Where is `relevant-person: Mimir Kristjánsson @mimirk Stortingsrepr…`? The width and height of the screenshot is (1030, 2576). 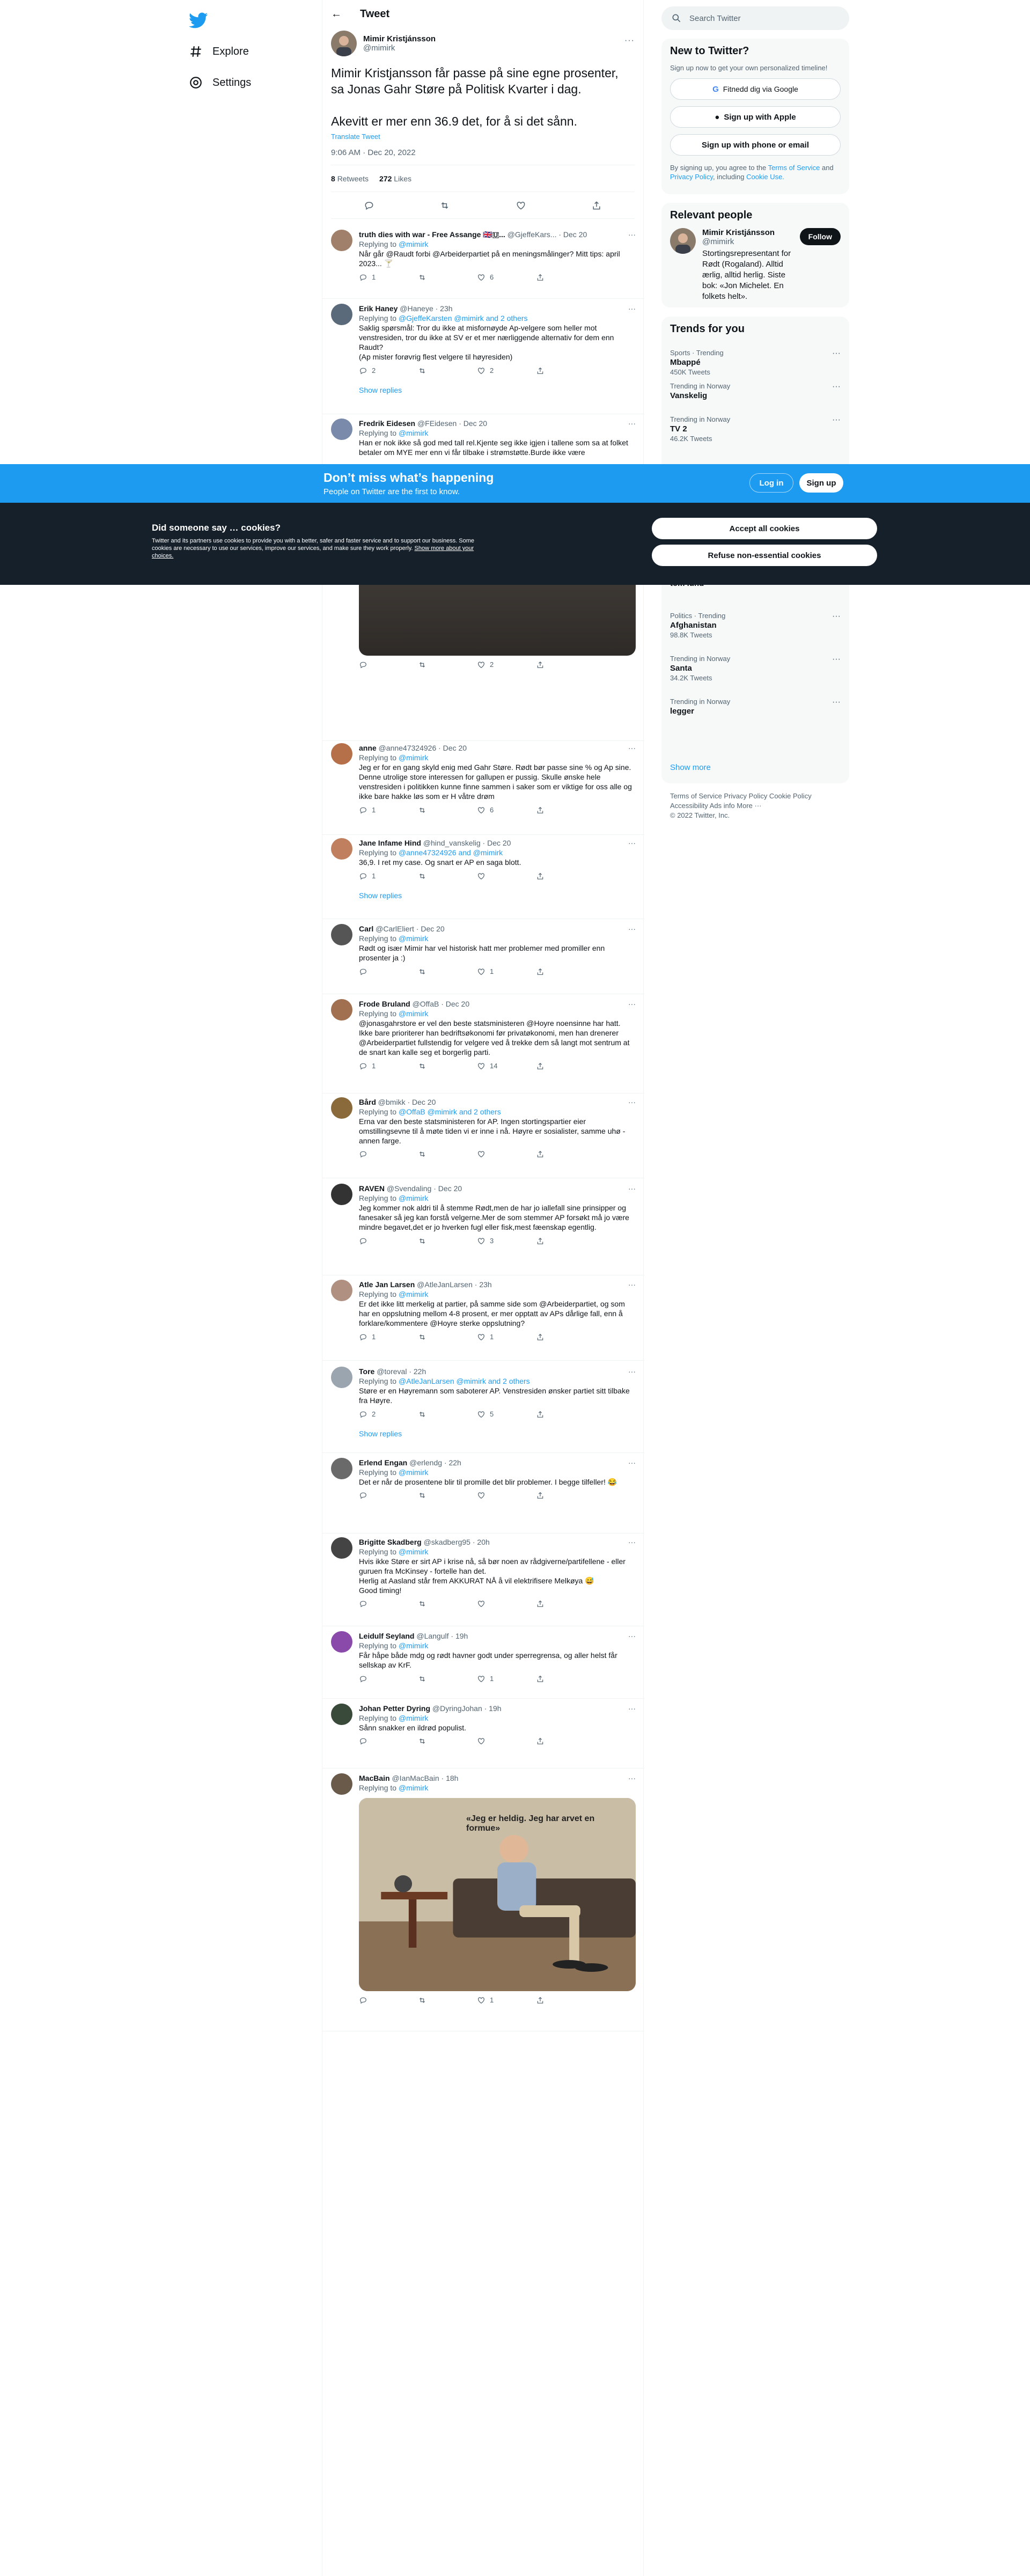 relevant-person: Mimir Kristjánsson @mimirk Stortingsrepr… is located at coordinates (755, 265).